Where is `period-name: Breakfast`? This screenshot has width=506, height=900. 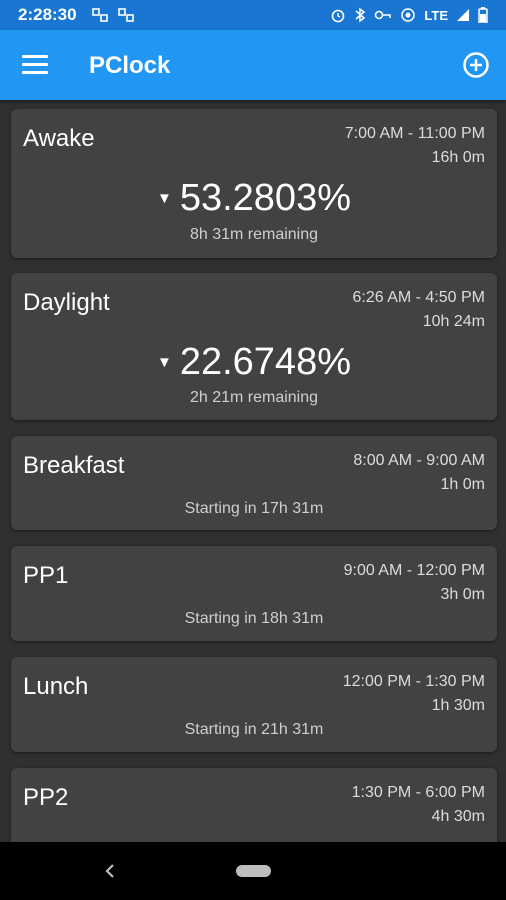
period-name: Breakfast is located at coordinates (74, 465).